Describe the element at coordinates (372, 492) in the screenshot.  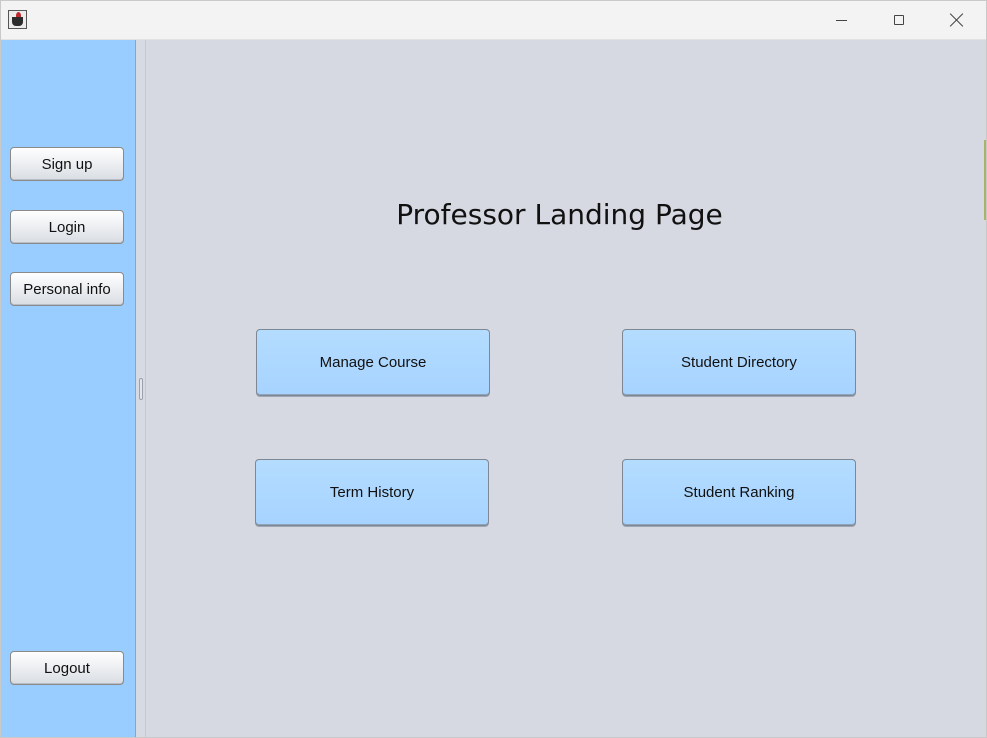
I see `term-history-button: Term History` at that location.